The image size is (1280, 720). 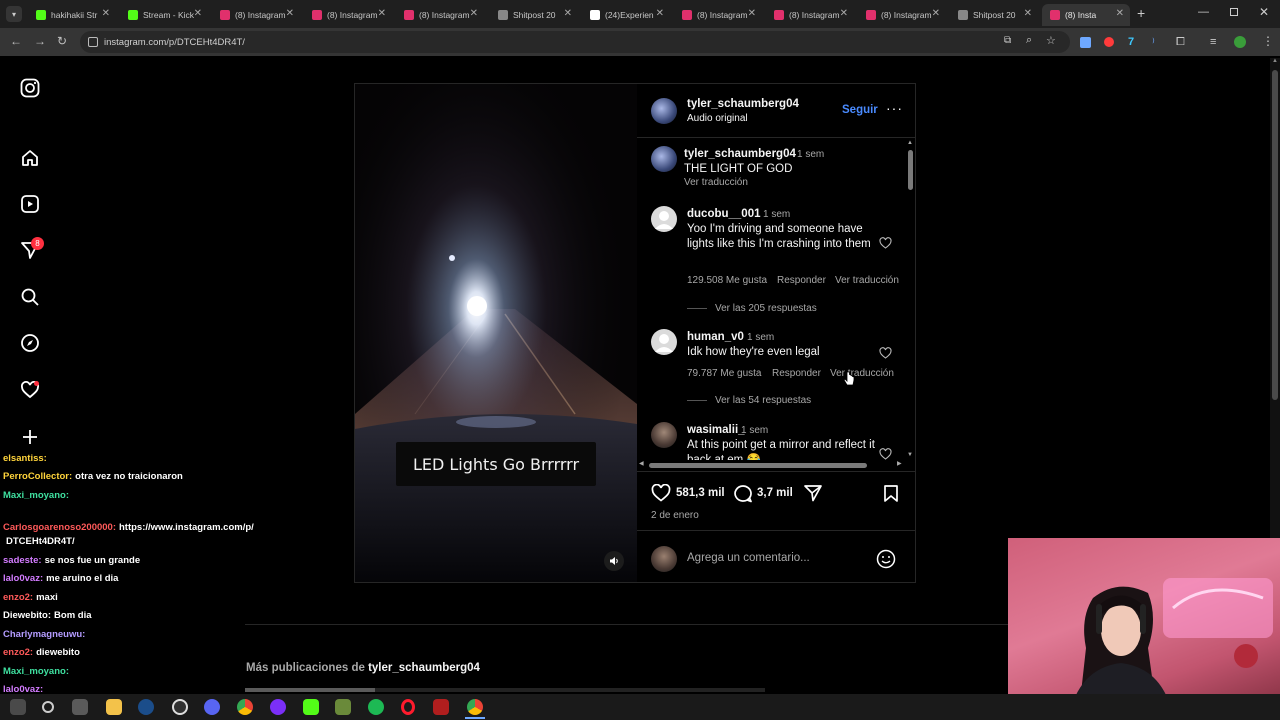 What do you see at coordinates (30, 437) in the screenshot?
I see `create-icon` at bounding box center [30, 437].